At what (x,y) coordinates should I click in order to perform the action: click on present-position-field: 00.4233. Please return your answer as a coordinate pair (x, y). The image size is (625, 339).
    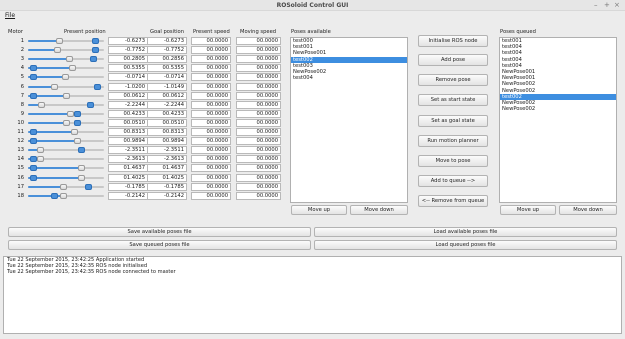
    Looking at the image, I should click on (128, 113).